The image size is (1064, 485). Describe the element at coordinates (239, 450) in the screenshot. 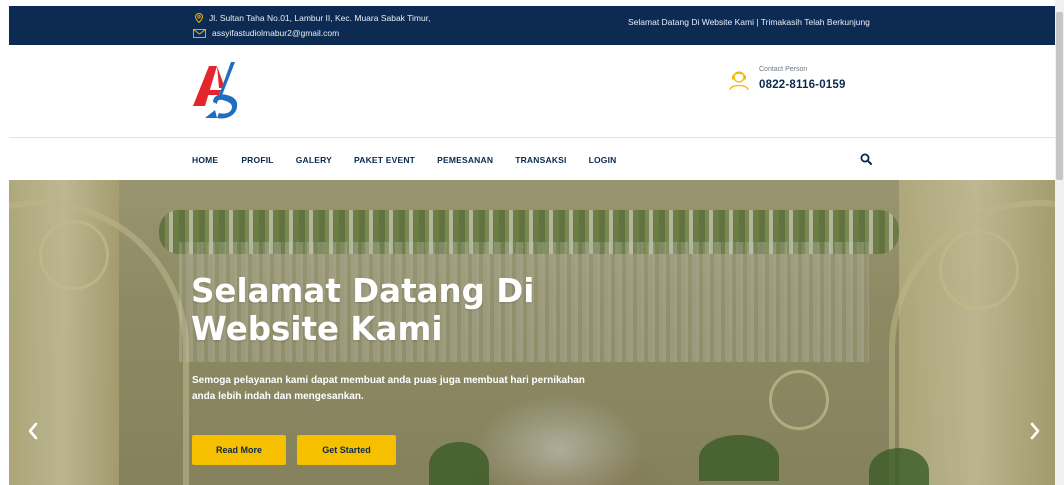

I see `read-more-button: Read More` at that location.